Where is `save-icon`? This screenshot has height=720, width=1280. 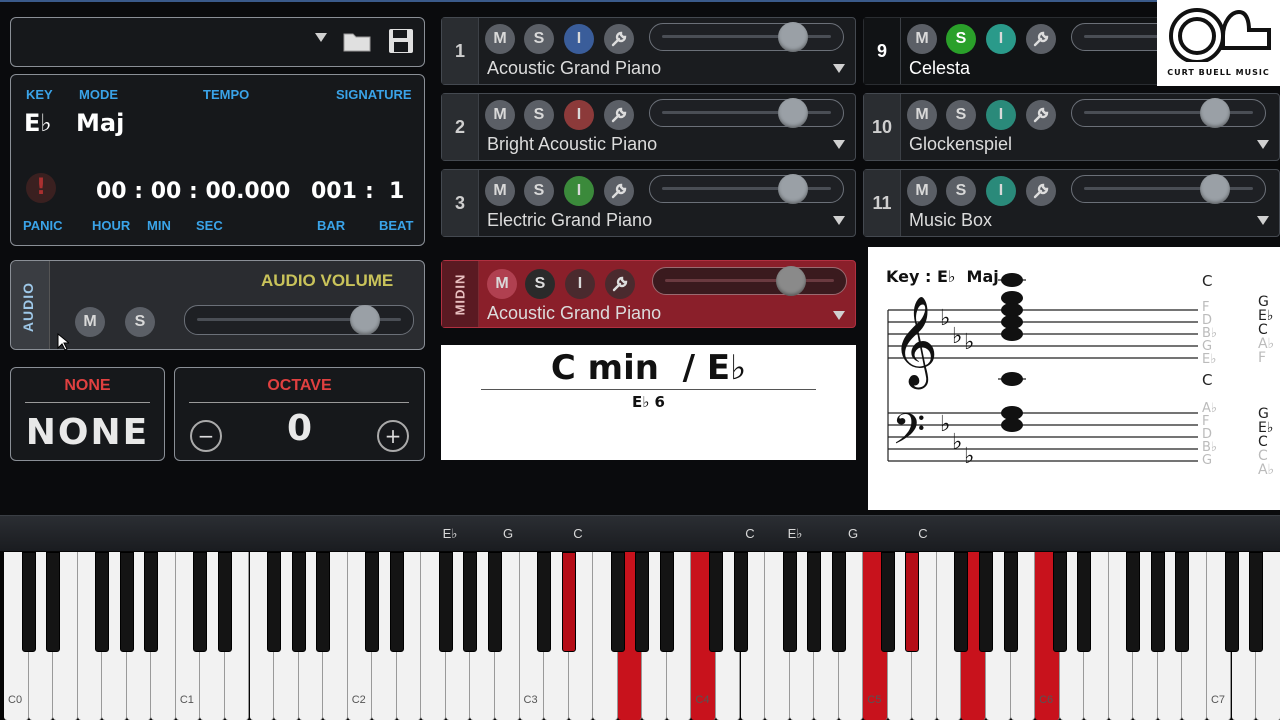
save-icon is located at coordinates (401, 43).